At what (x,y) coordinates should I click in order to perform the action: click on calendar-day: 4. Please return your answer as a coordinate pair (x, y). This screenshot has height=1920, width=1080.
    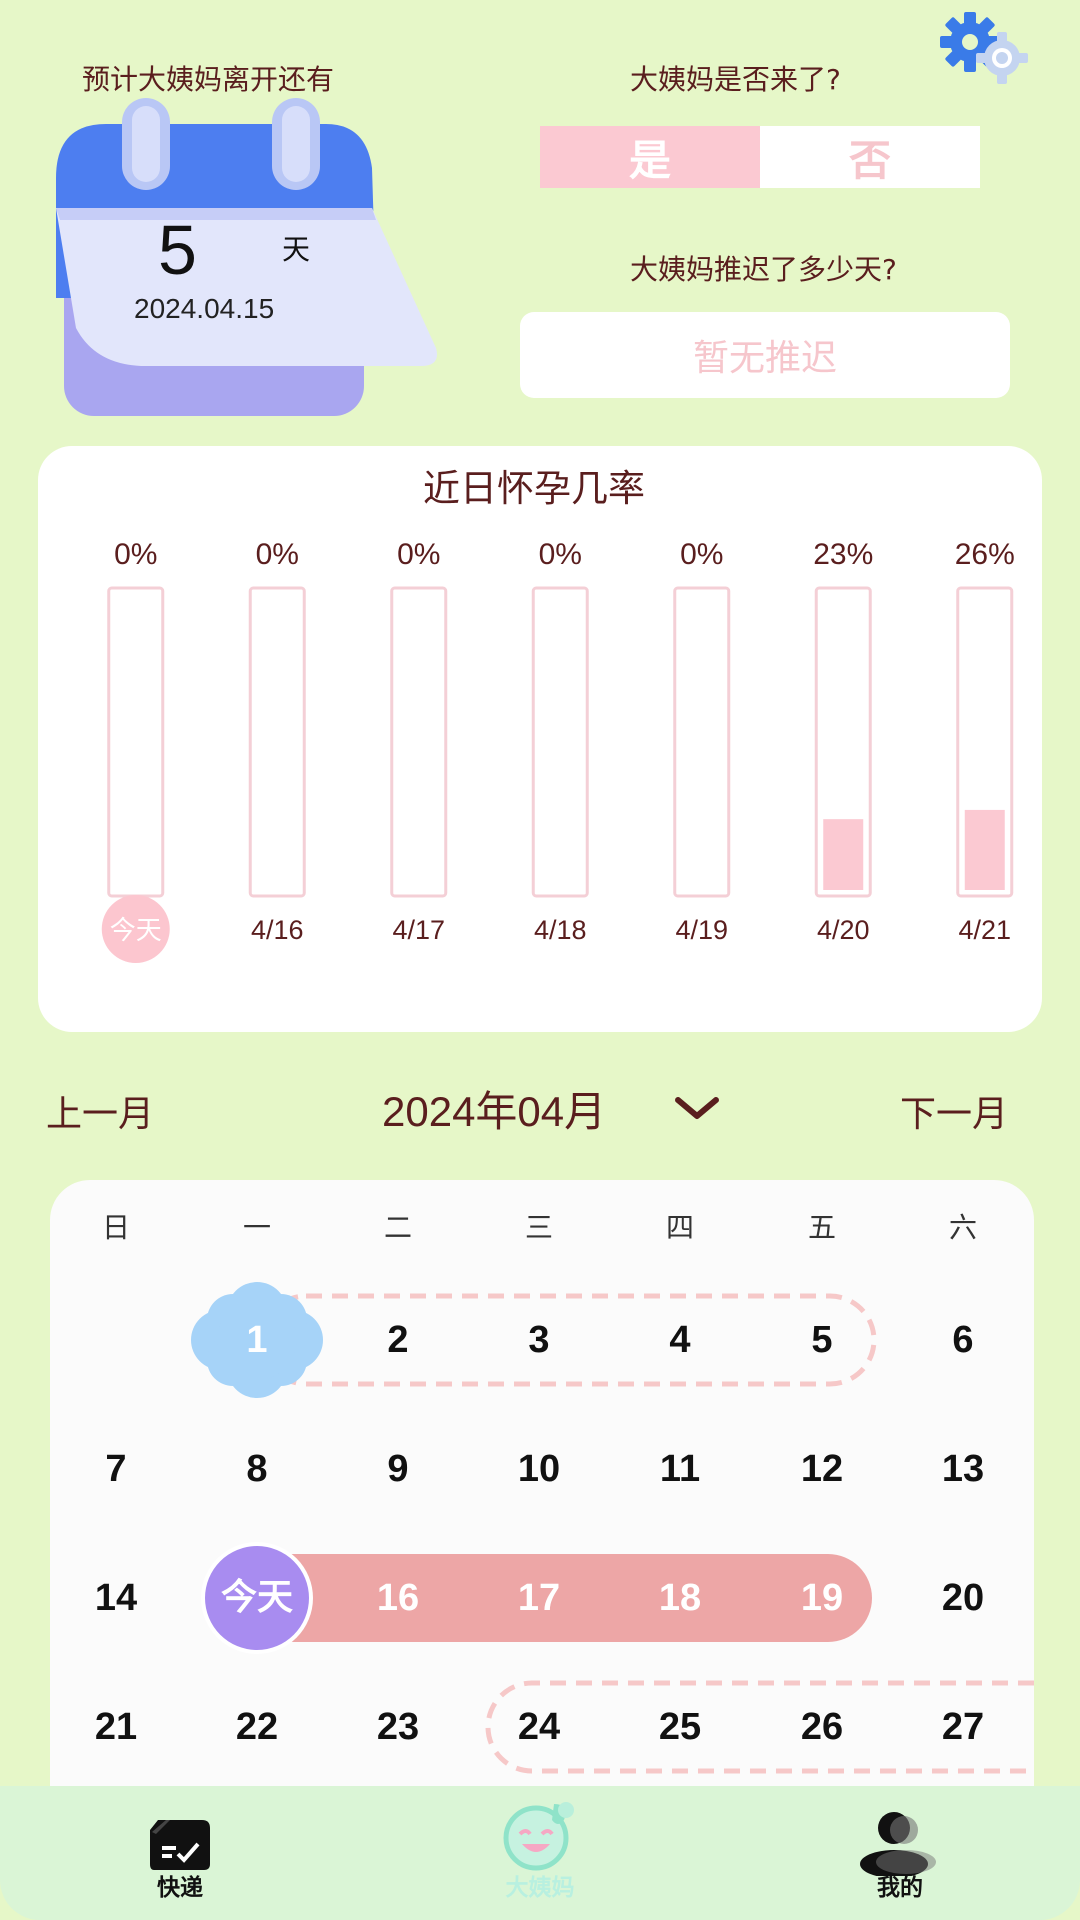
    Looking at the image, I should click on (680, 1340).